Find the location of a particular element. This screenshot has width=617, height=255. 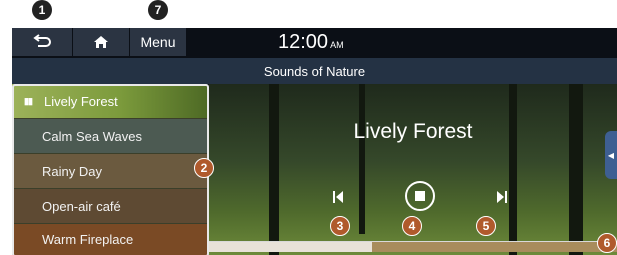

list-item-lively-forest: ▮▮ Lively Forest is located at coordinates (109, 101).